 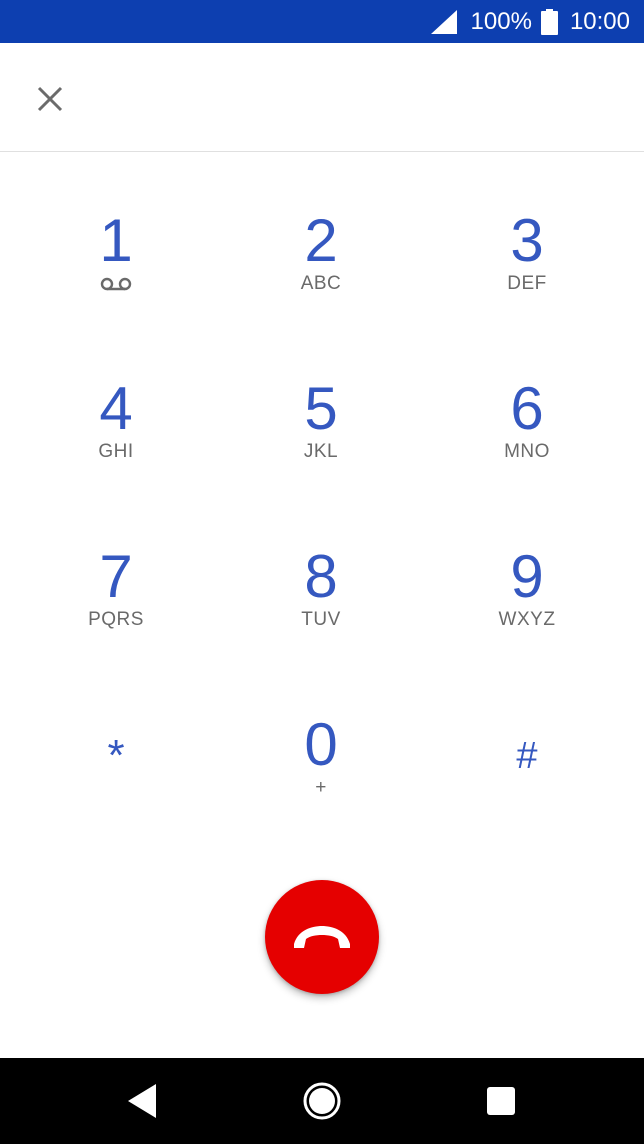 I want to click on key-digit: 7, so click(x=116, y=576).